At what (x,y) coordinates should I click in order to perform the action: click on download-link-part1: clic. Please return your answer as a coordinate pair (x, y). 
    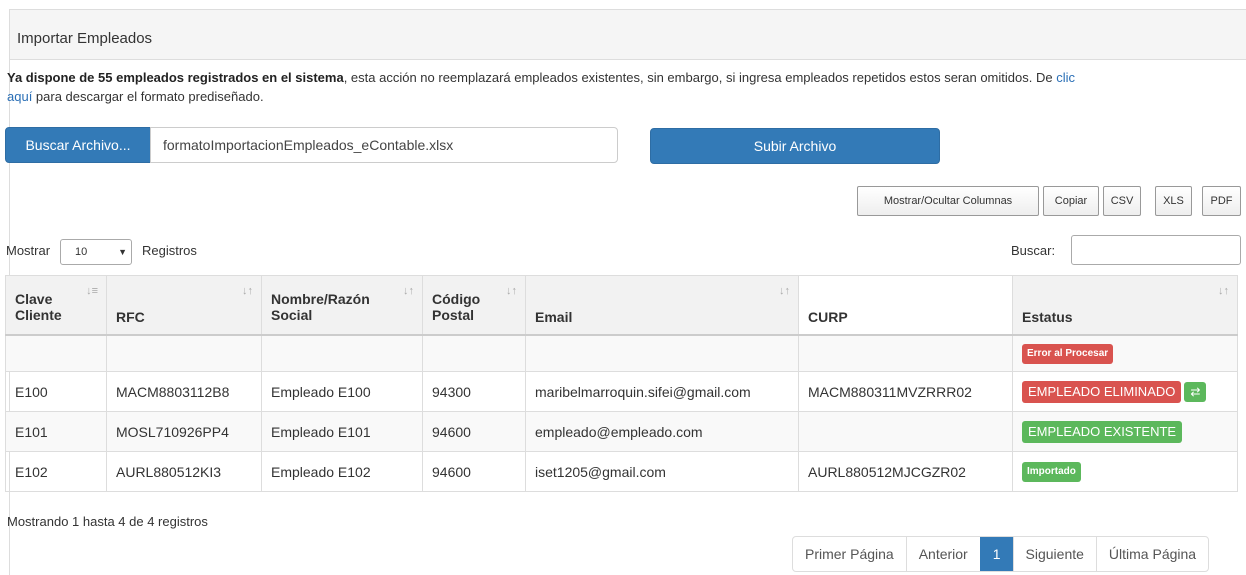
    Looking at the image, I should click on (1065, 77).